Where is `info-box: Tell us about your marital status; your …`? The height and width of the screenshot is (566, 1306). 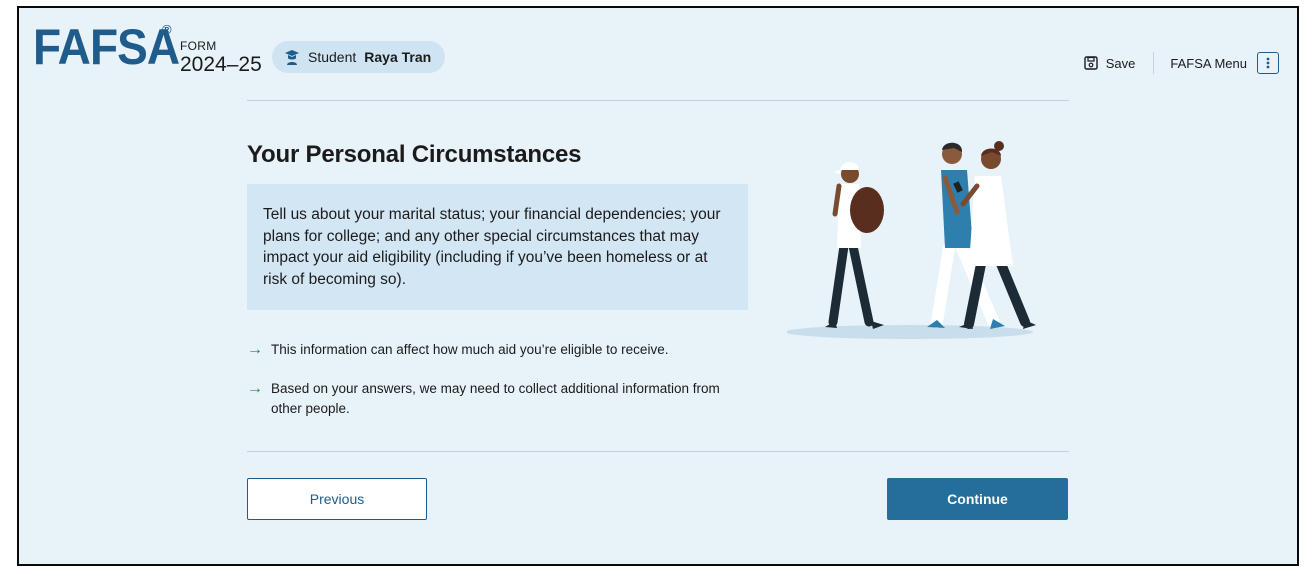 info-box: Tell us about your marital status; your … is located at coordinates (497, 247).